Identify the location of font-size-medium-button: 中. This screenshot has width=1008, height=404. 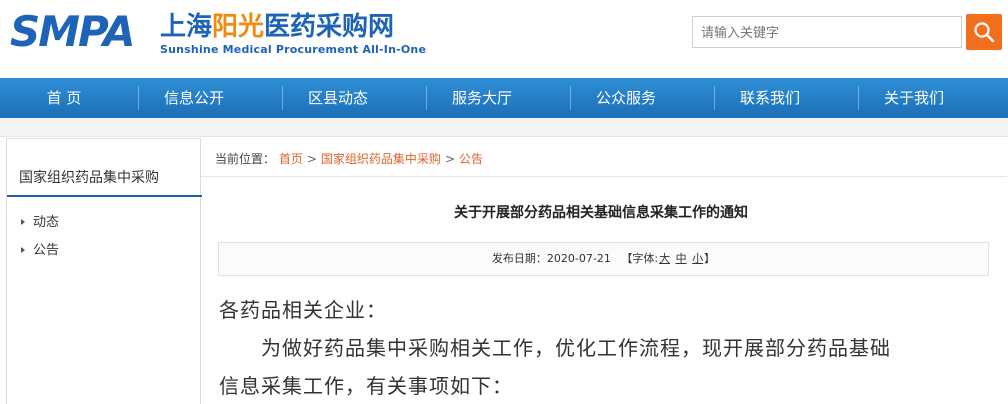
(681, 258).